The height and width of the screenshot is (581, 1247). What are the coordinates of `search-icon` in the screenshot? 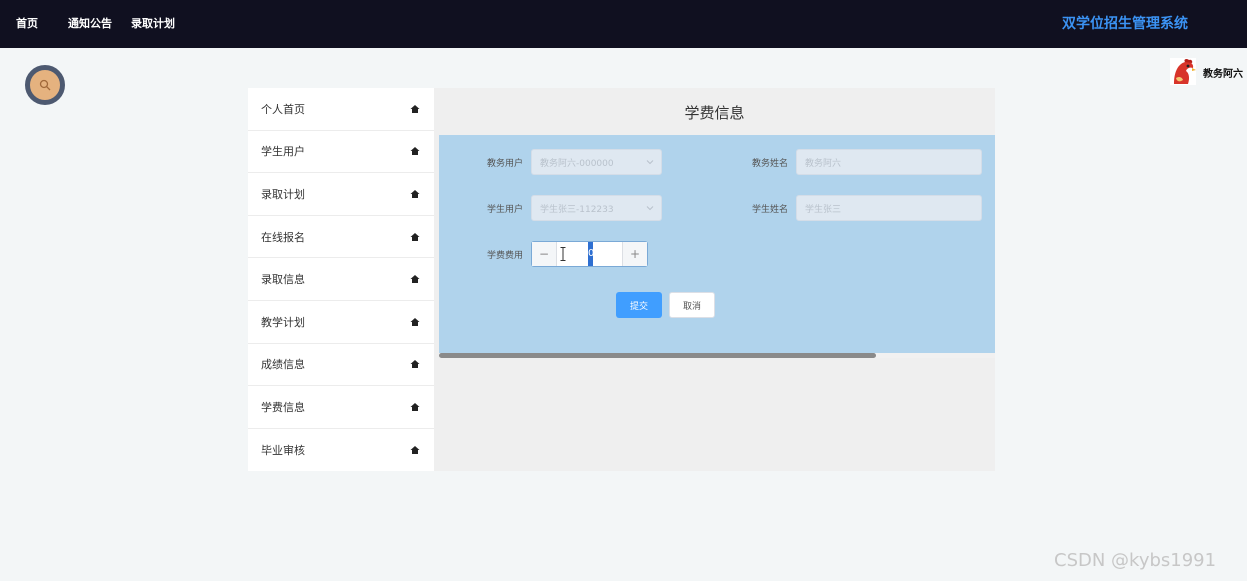 It's located at (45, 85).